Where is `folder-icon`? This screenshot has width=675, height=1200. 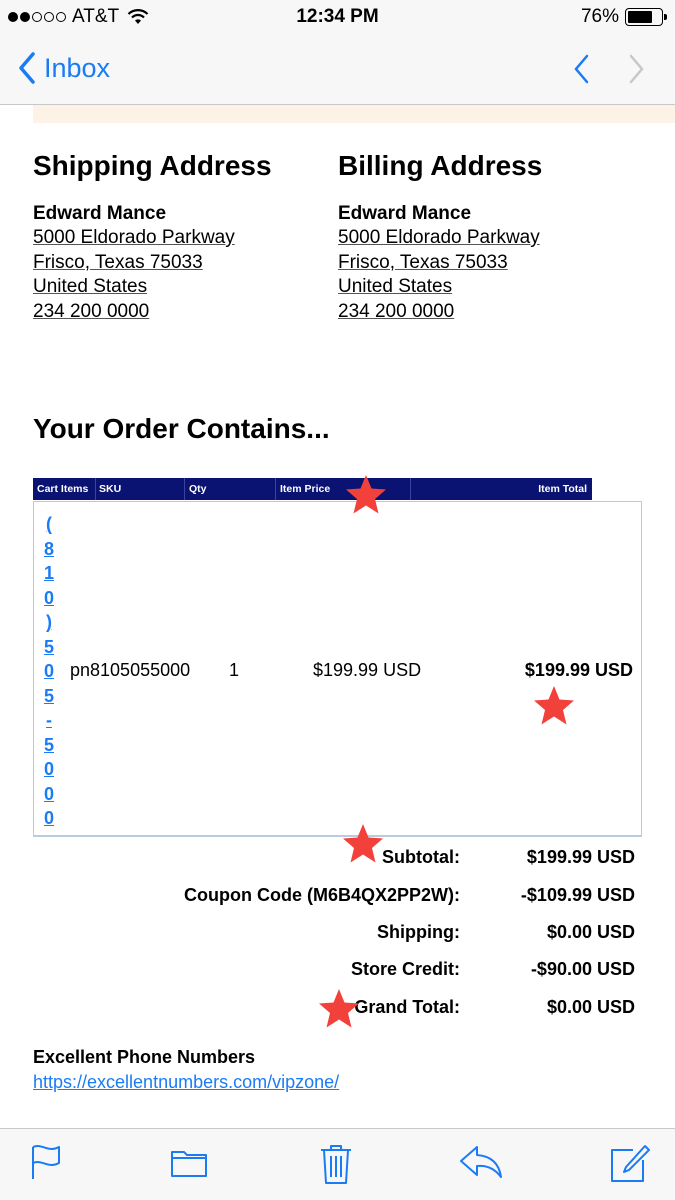
folder-icon is located at coordinates (189, 1164).